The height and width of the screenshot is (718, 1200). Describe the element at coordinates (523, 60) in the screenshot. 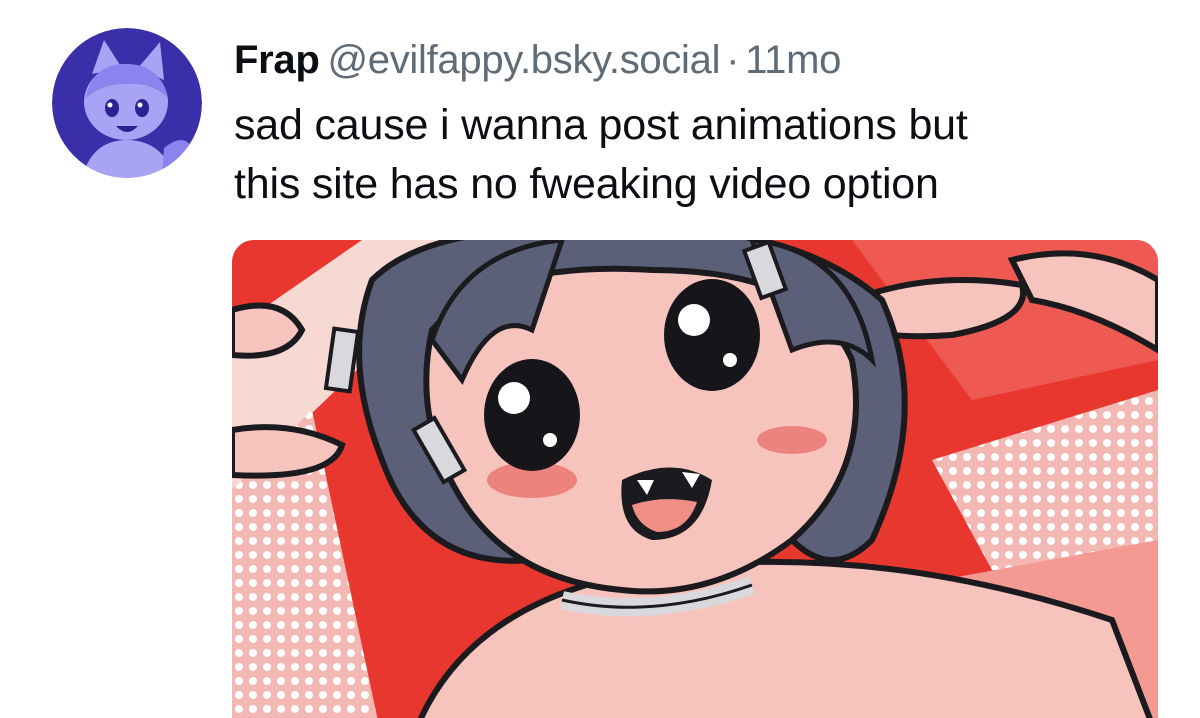

I see `author-handle: @evilfappy.bsky.social` at that location.